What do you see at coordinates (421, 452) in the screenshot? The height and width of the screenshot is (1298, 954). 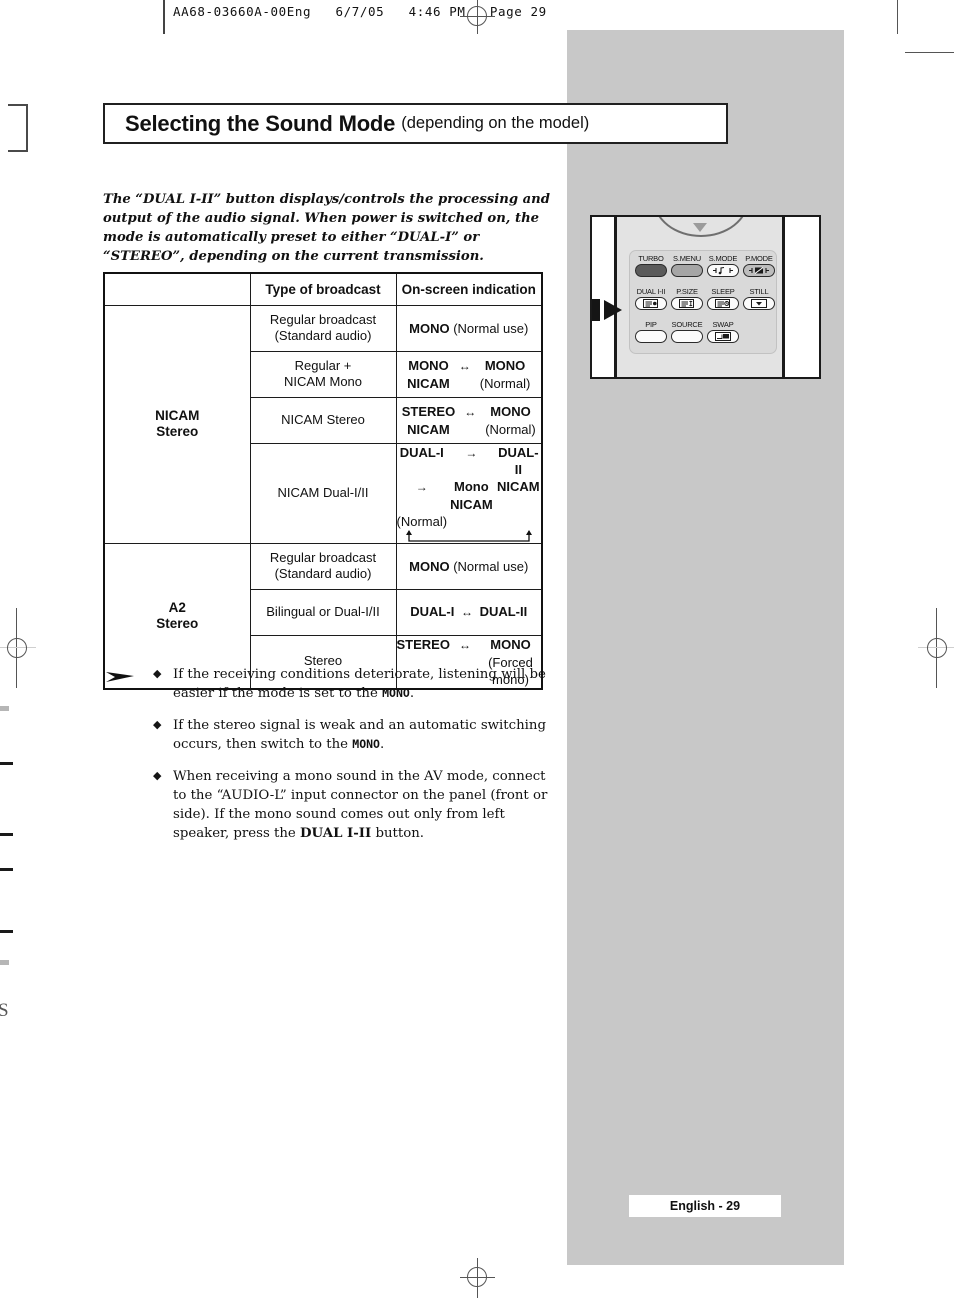 I see `indication-step1-top: DUAL-I` at bounding box center [421, 452].